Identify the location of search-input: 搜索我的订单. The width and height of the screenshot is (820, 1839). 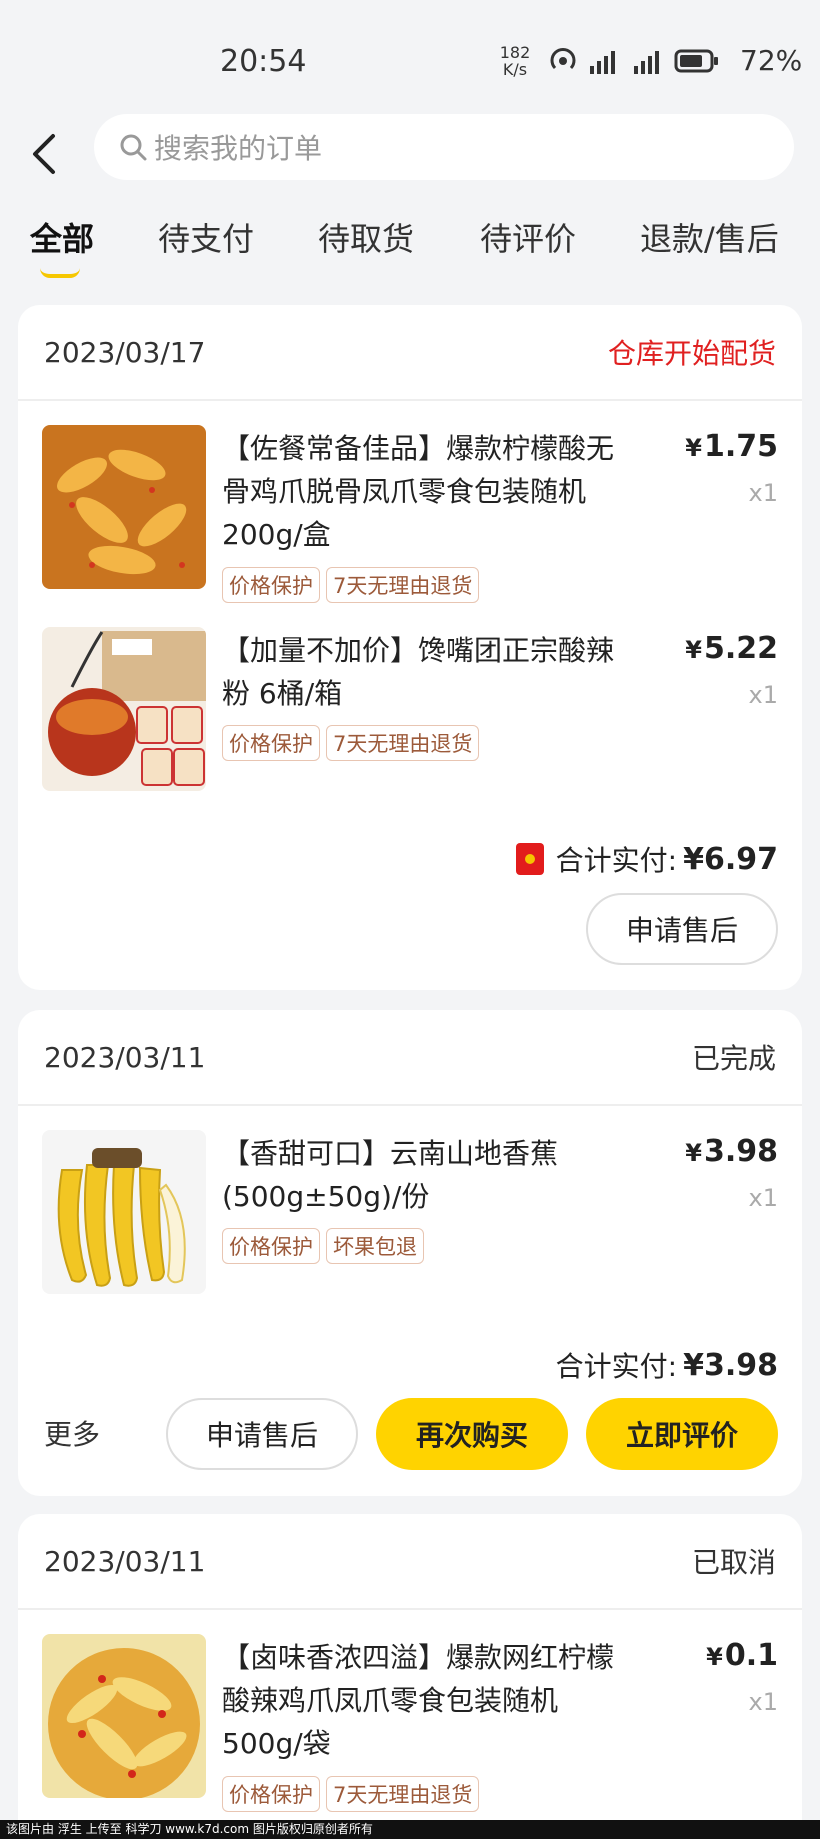
(444, 147).